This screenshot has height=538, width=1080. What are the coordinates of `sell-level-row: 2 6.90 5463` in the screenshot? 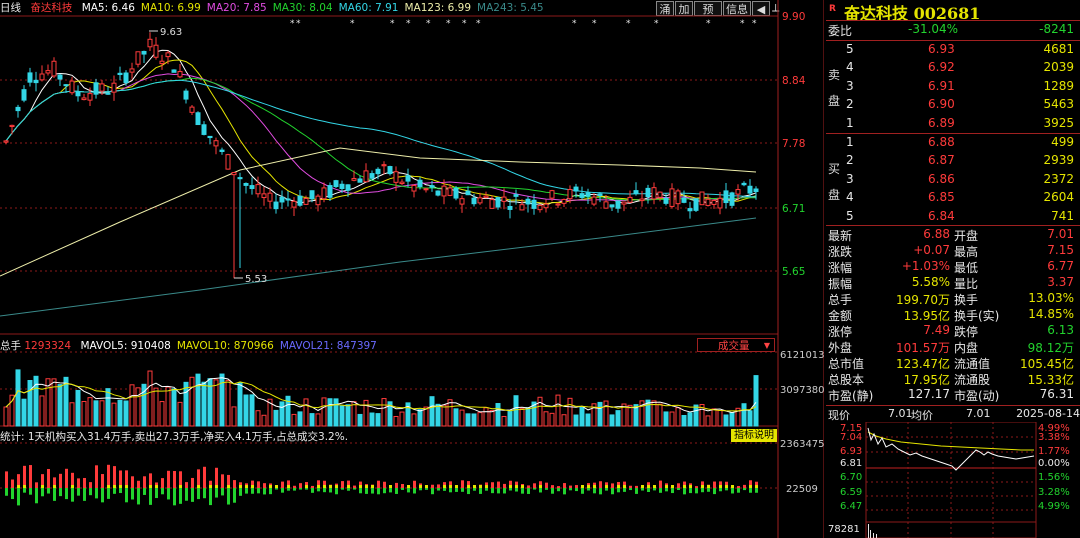 It's located at (952, 106).